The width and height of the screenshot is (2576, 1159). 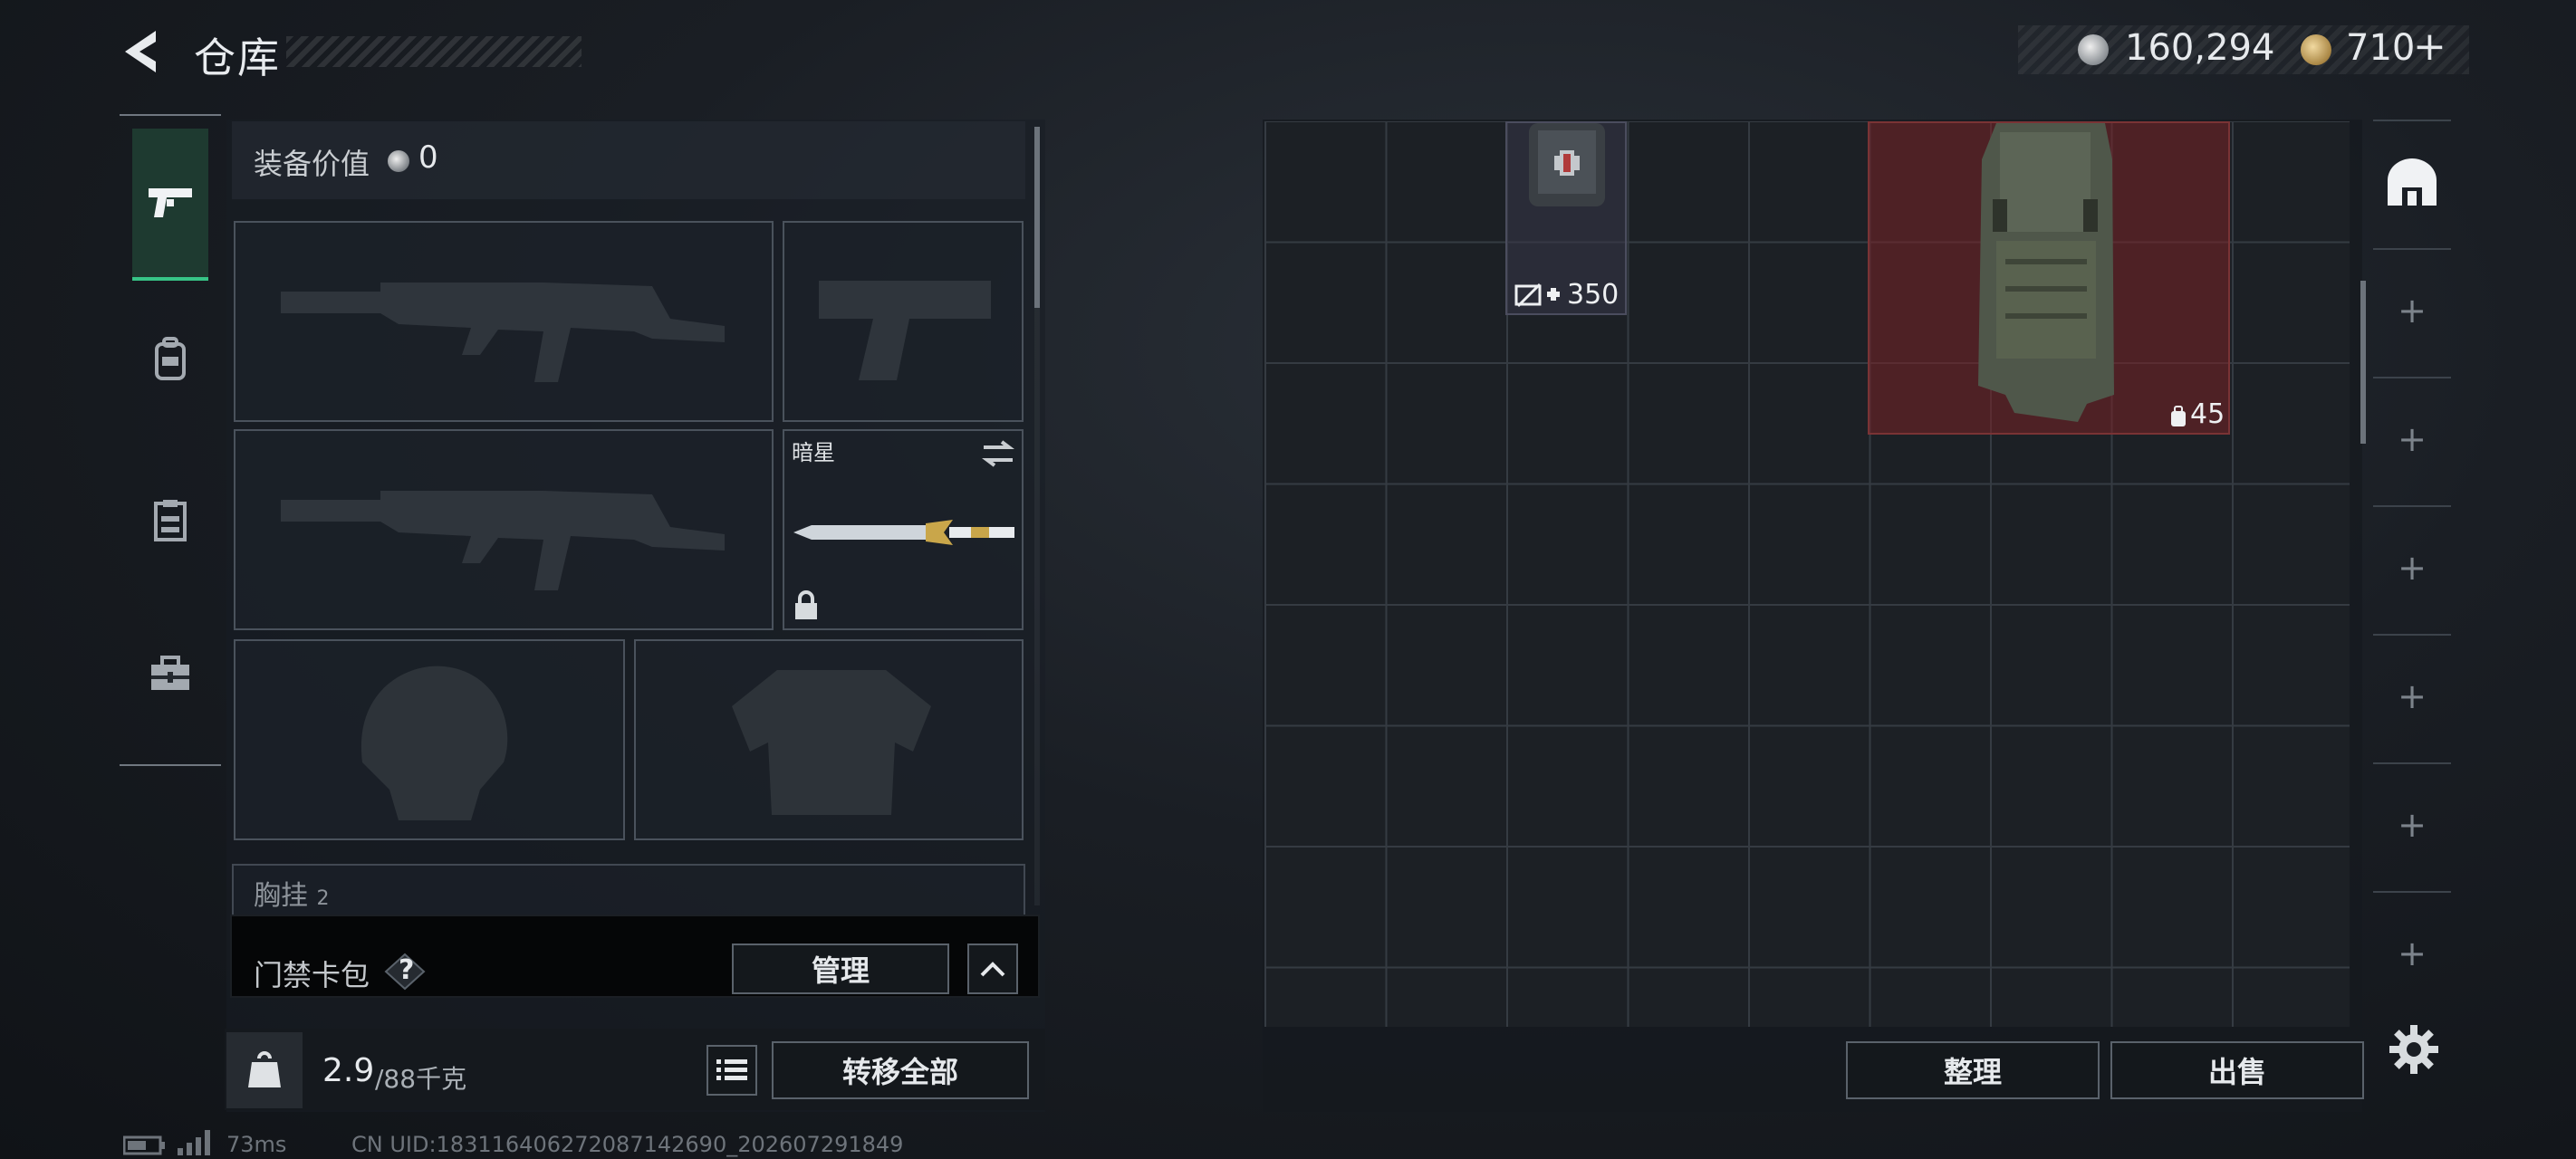 I want to click on tab-weapon, so click(x=170, y=205).